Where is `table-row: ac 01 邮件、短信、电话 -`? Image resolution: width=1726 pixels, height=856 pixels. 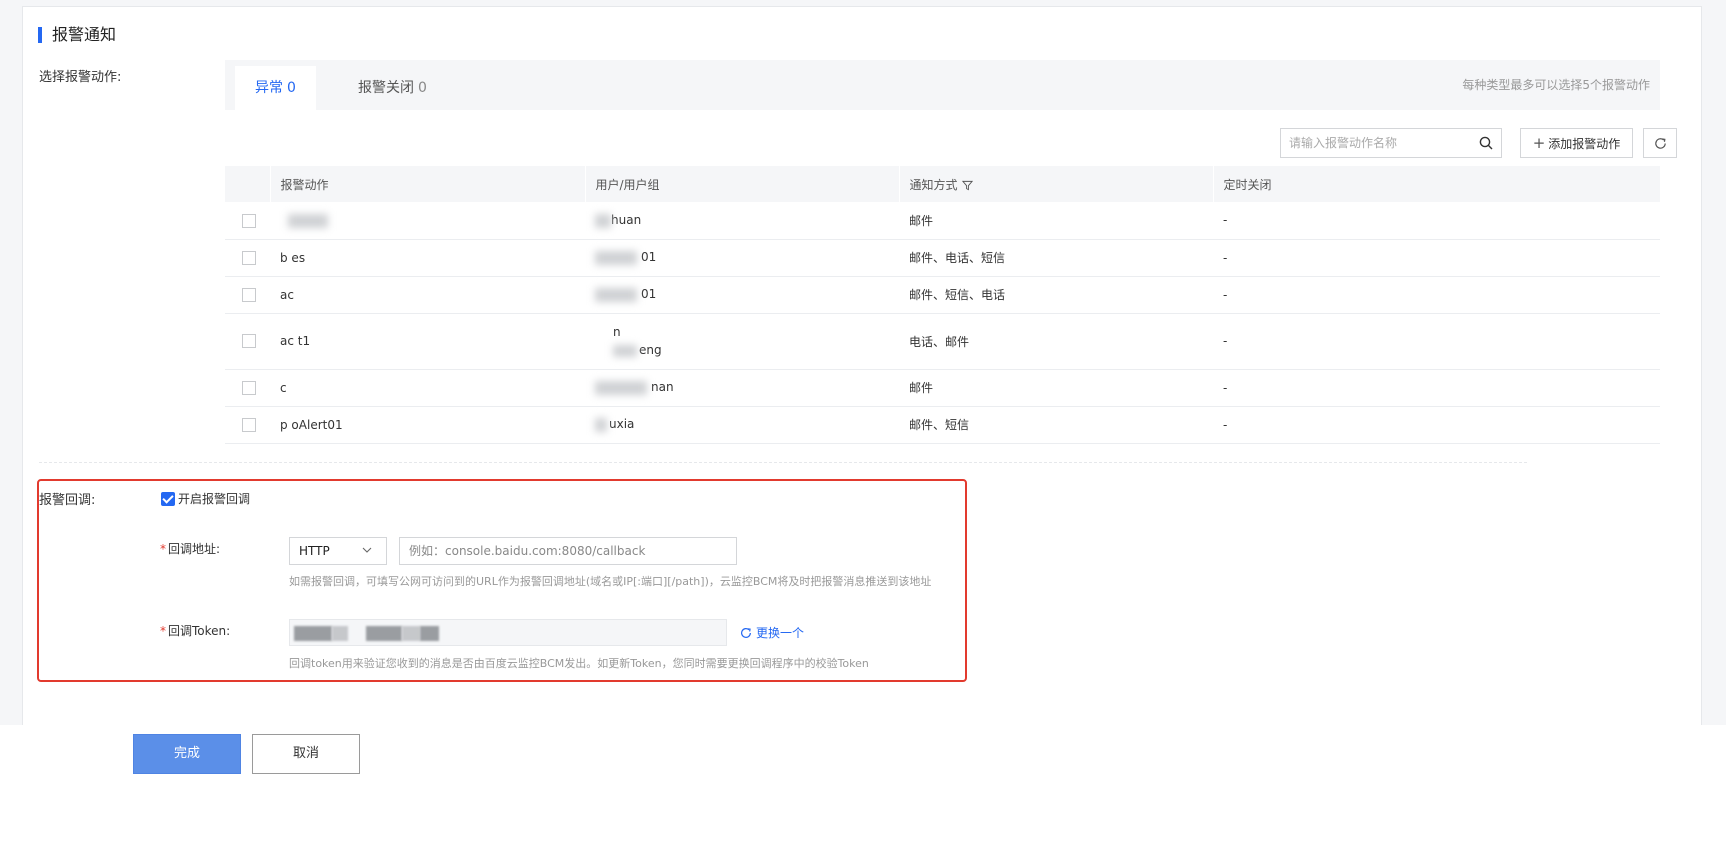 table-row: ac 01 邮件、短信、电话 - is located at coordinates (942, 295).